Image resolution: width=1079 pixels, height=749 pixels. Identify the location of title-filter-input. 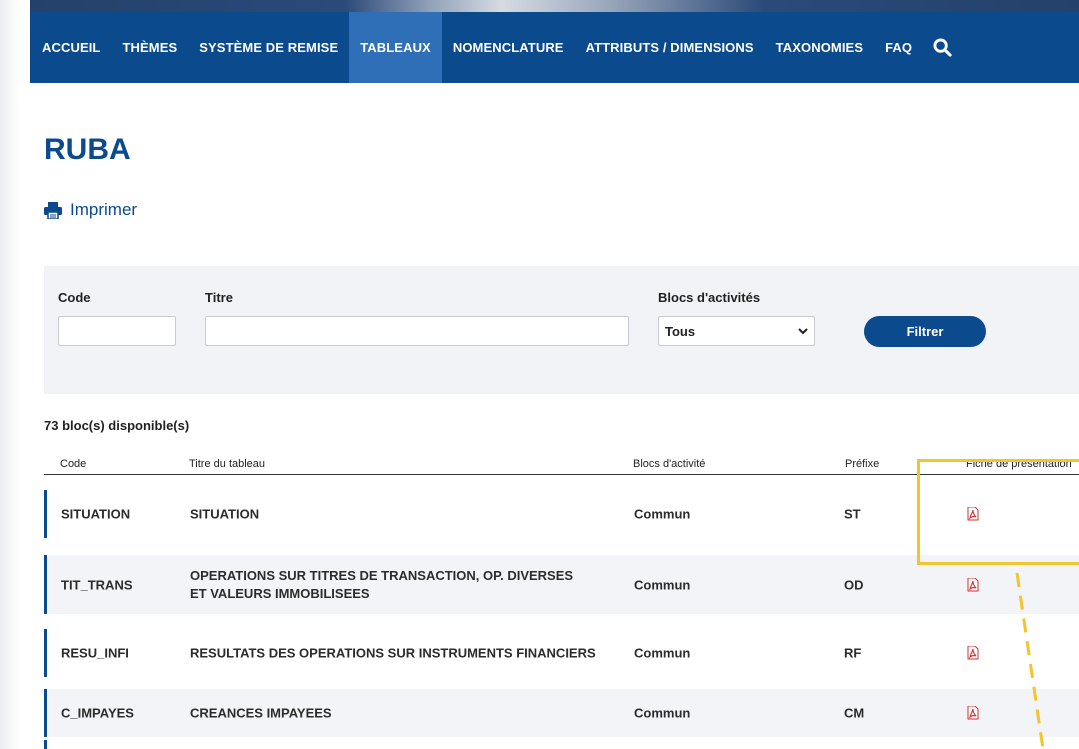
(417, 331).